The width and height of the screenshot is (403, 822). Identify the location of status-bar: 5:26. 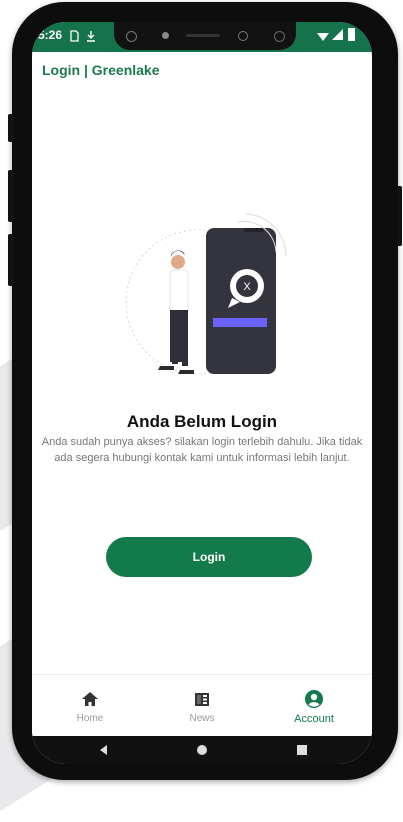
(202, 37).